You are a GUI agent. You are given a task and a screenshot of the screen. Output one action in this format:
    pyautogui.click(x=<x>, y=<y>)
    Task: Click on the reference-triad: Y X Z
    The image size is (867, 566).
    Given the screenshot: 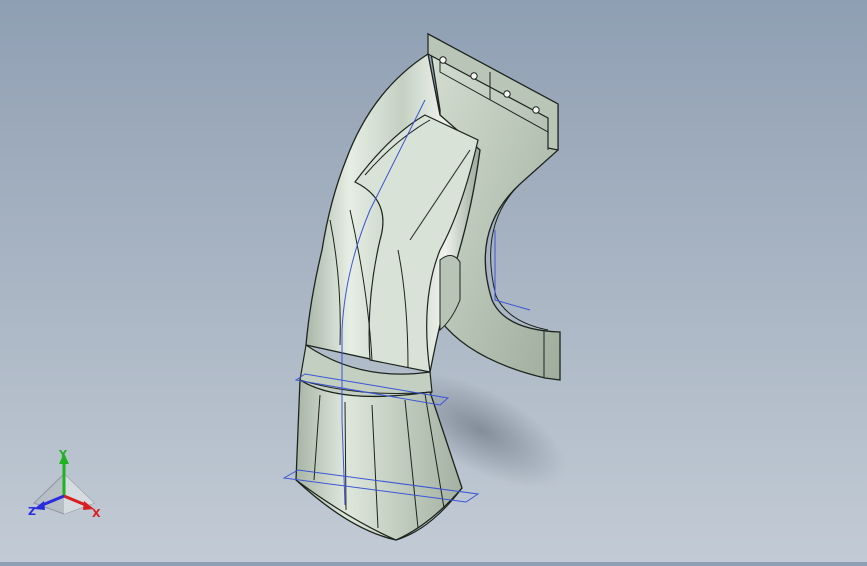 What is the action you would take?
    pyautogui.click(x=64, y=485)
    